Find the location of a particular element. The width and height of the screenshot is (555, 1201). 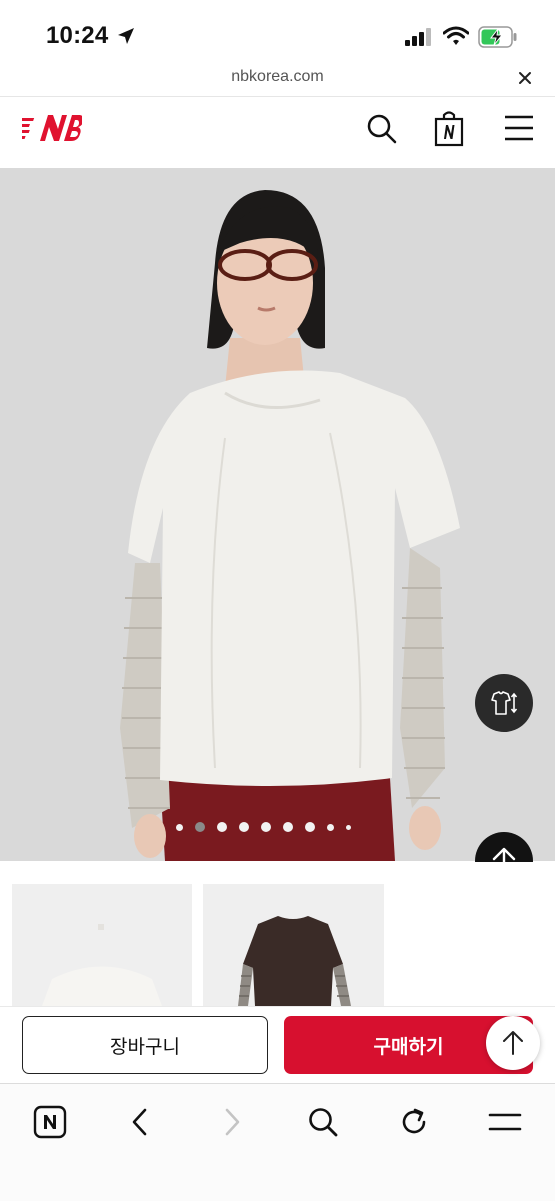

wifi-icon is located at coordinates (456, 35).